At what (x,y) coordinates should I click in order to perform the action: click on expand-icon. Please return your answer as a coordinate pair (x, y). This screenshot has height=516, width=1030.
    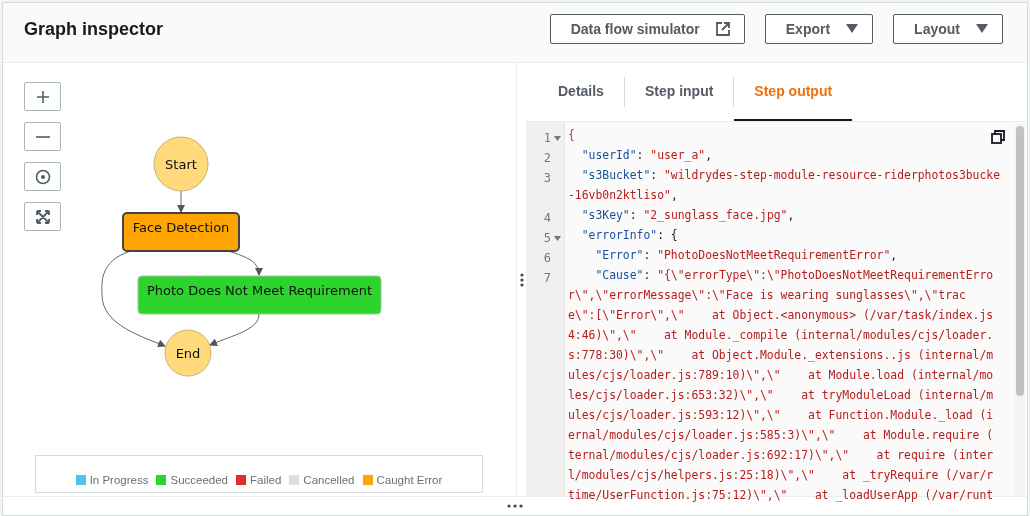
    Looking at the image, I should click on (42, 216).